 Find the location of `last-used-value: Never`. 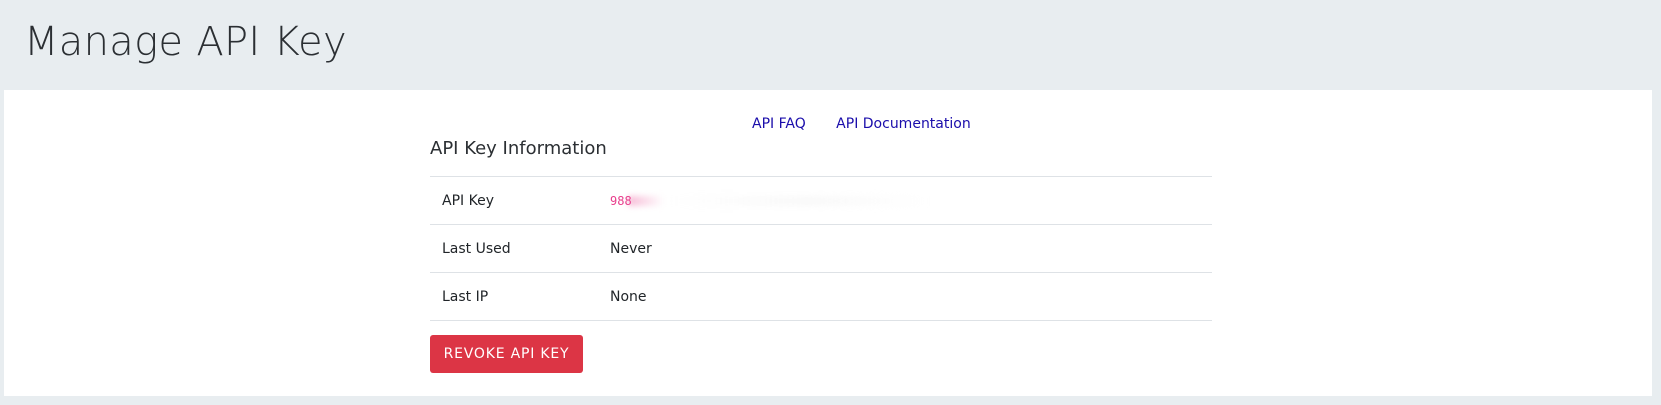

last-used-value: Never is located at coordinates (905, 248).